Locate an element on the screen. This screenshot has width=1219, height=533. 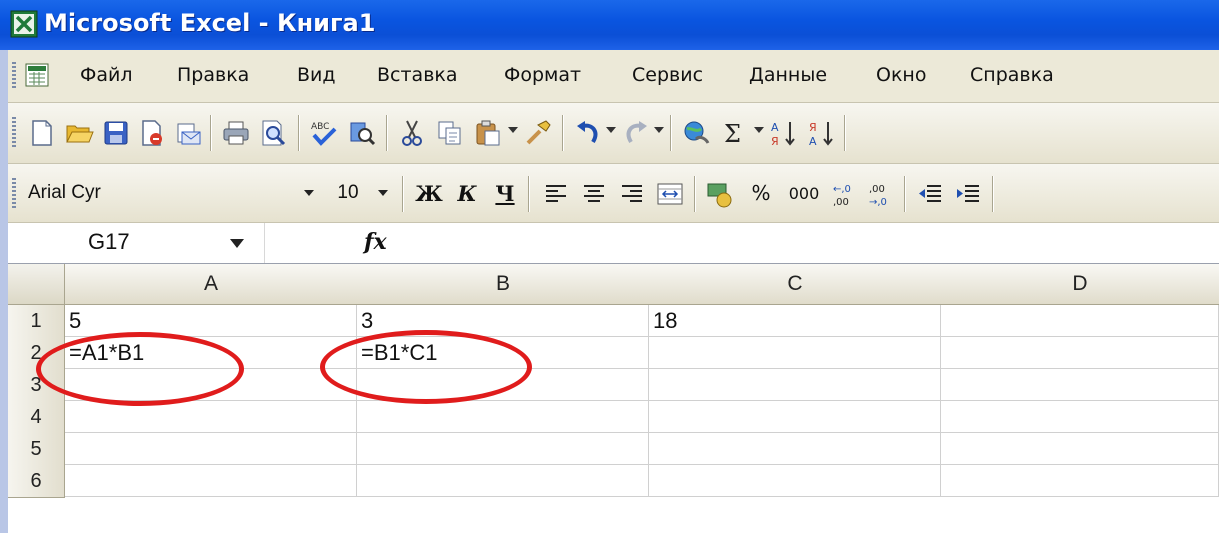
name-box-value: G17 is located at coordinates (109, 241).